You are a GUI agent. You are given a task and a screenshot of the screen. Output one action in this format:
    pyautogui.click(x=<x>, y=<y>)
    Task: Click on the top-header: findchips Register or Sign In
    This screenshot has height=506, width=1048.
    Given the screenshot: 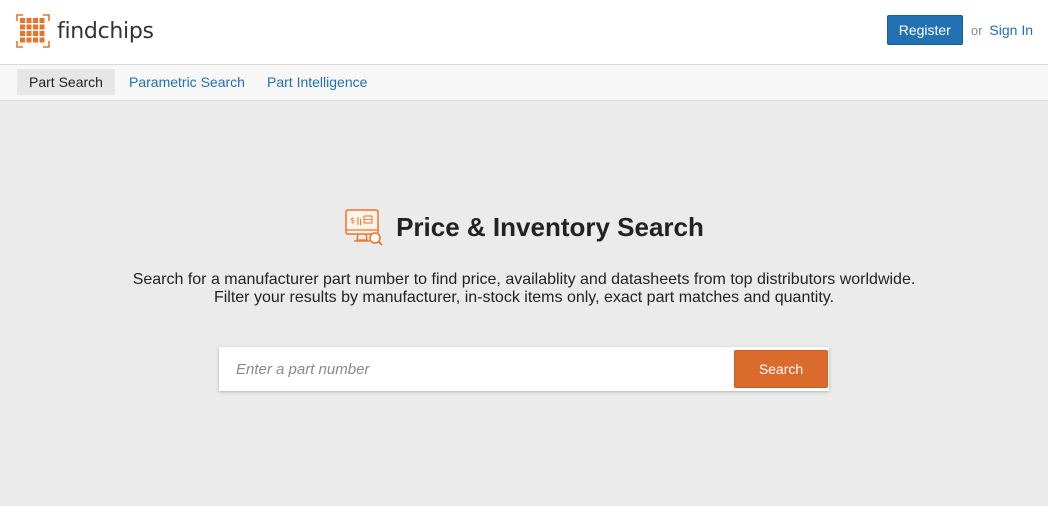 What is the action you would take?
    pyautogui.click(x=524, y=32)
    